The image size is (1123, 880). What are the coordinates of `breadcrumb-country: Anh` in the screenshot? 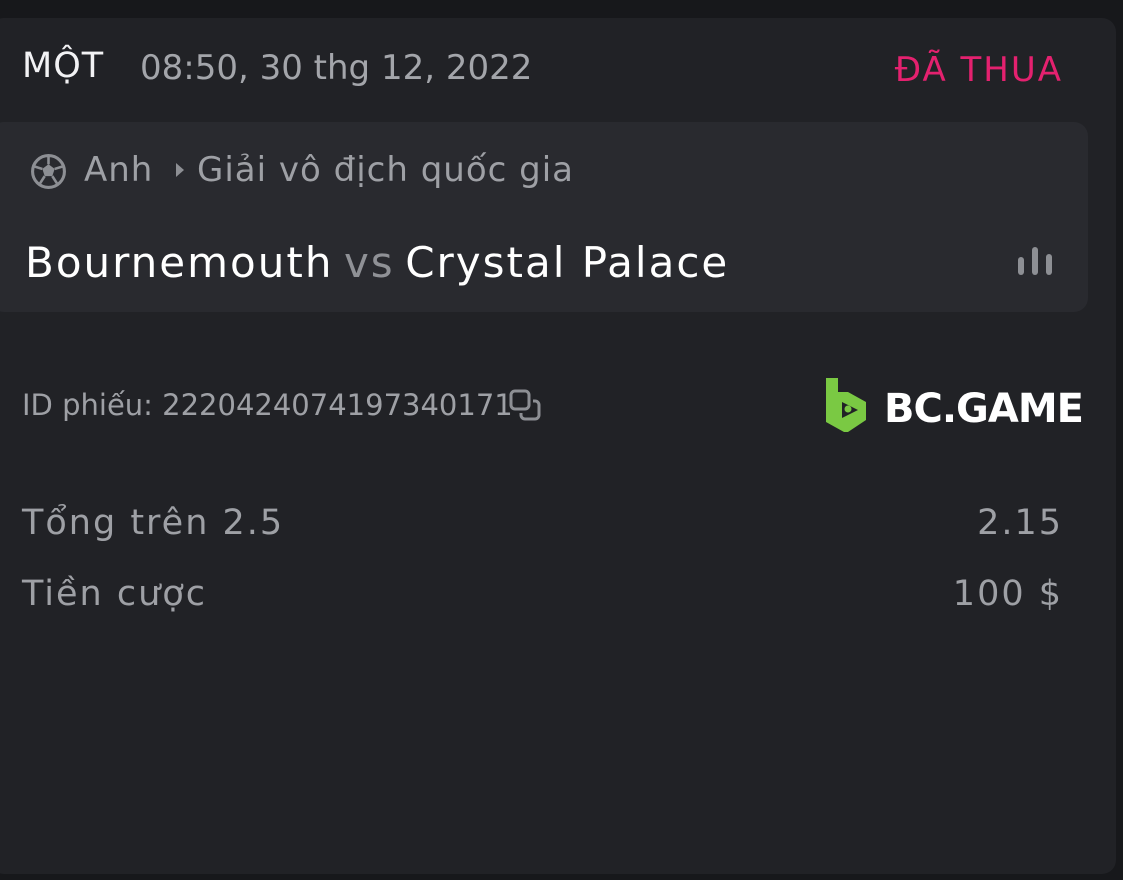 It's located at (119, 170).